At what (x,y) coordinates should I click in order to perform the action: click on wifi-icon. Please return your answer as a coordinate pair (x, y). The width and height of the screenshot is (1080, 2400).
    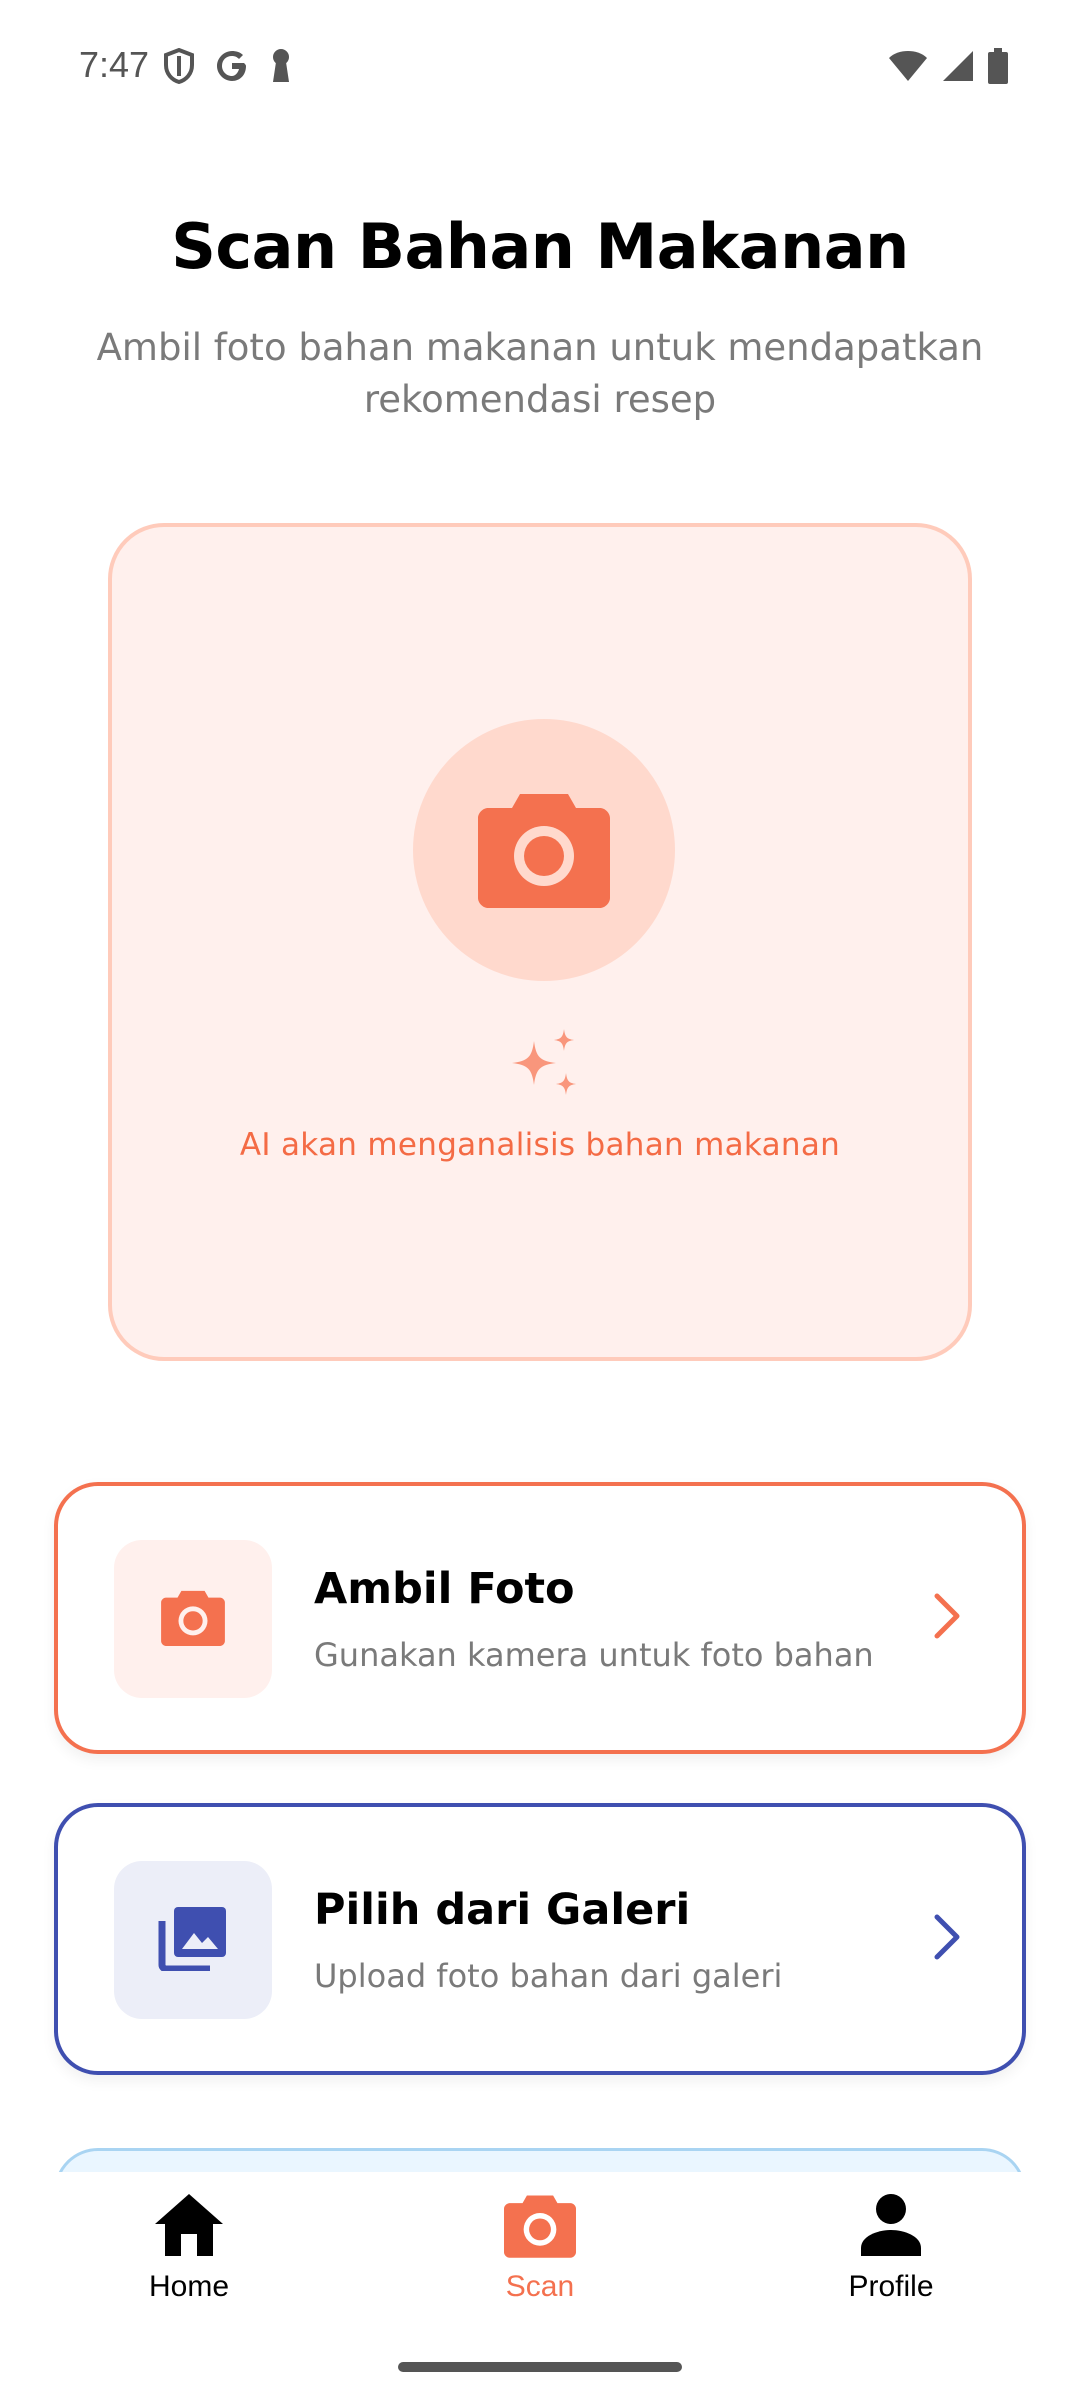
    Looking at the image, I should click on (908, 68).